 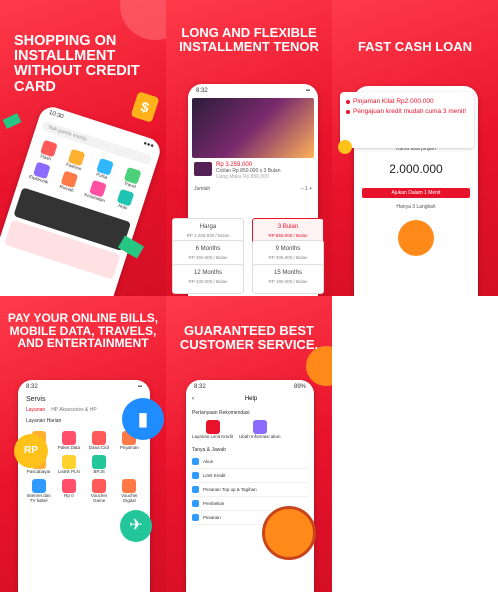 I want to click on tenor-option: 15 Months RP 190.000 / Bulan, so click(x=288, y=279).